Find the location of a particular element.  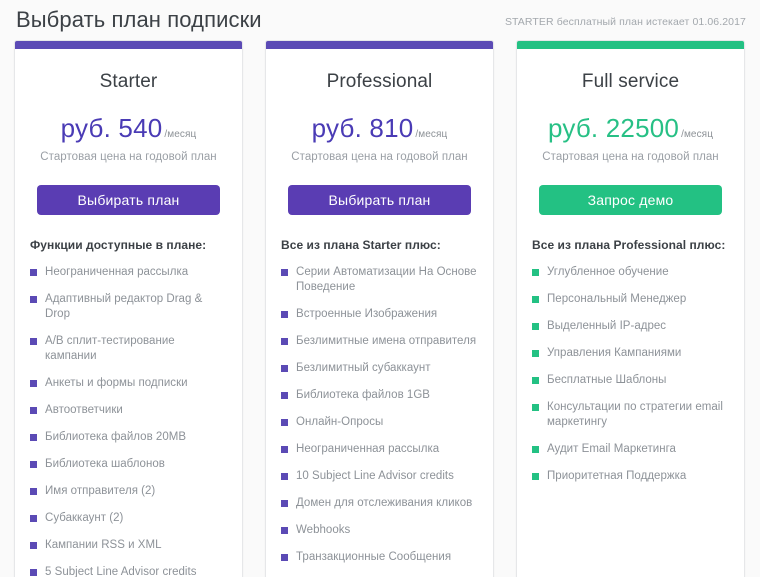

plan-name: Professional is located at coordinates (379, 81).